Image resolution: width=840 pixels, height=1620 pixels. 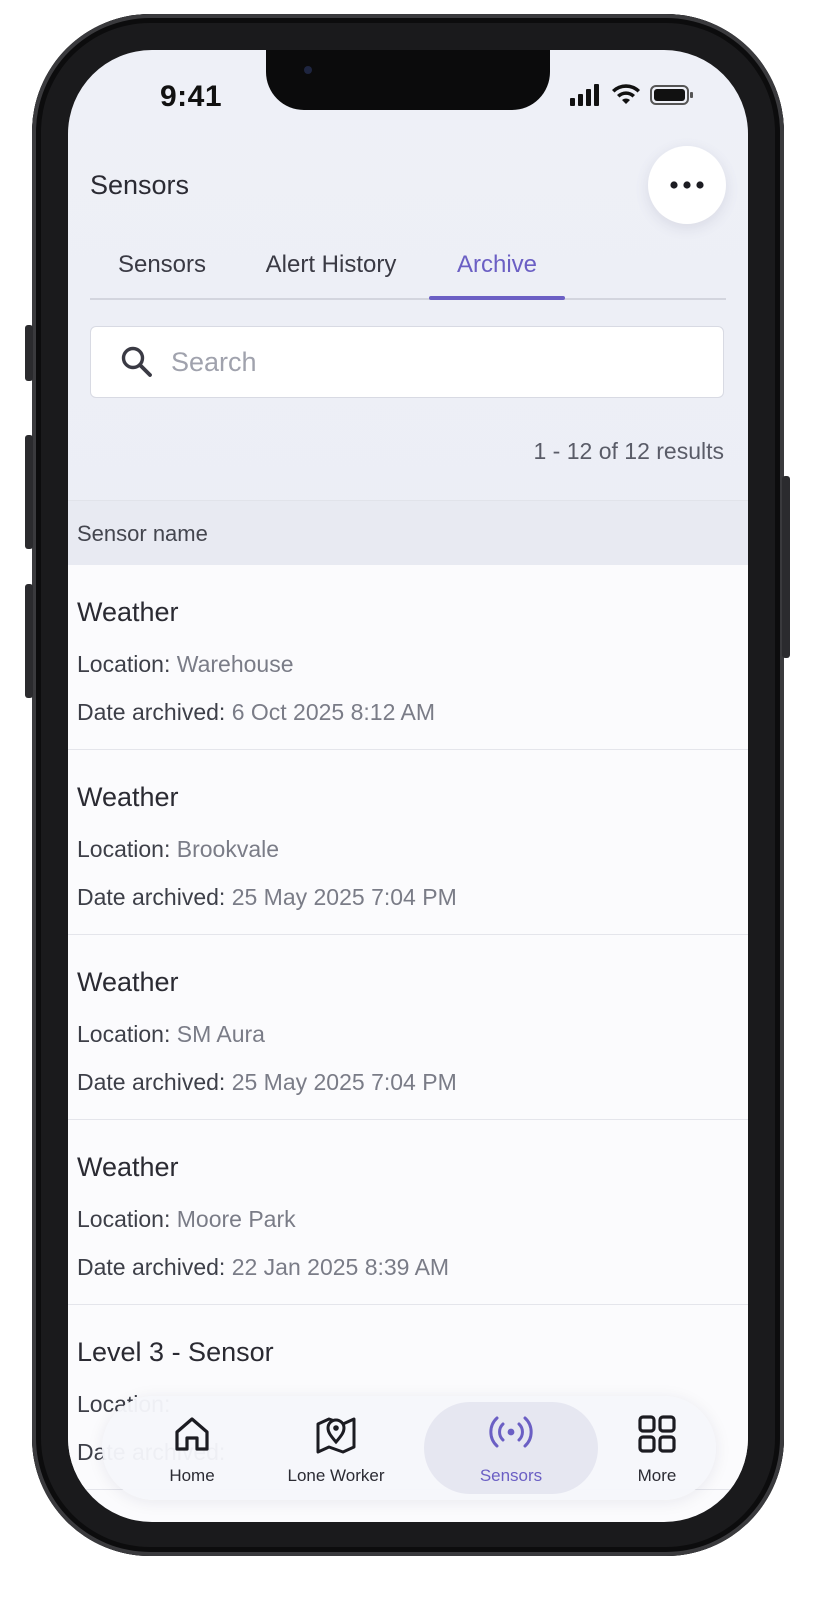 I want to click on bottom-nav: Home Lone Worker Sensors More, so click(x=409, y=1448).